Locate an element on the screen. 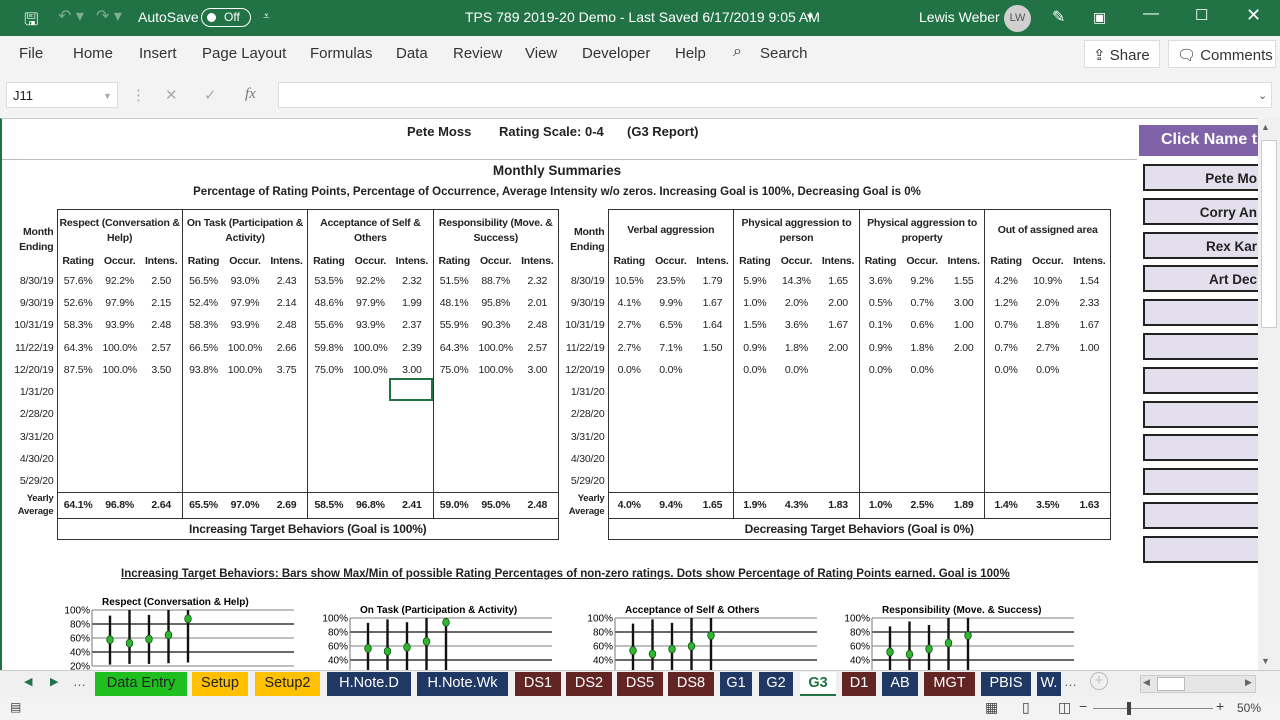  share-button: ⇪ Share is located at coordinates (1122, 54).